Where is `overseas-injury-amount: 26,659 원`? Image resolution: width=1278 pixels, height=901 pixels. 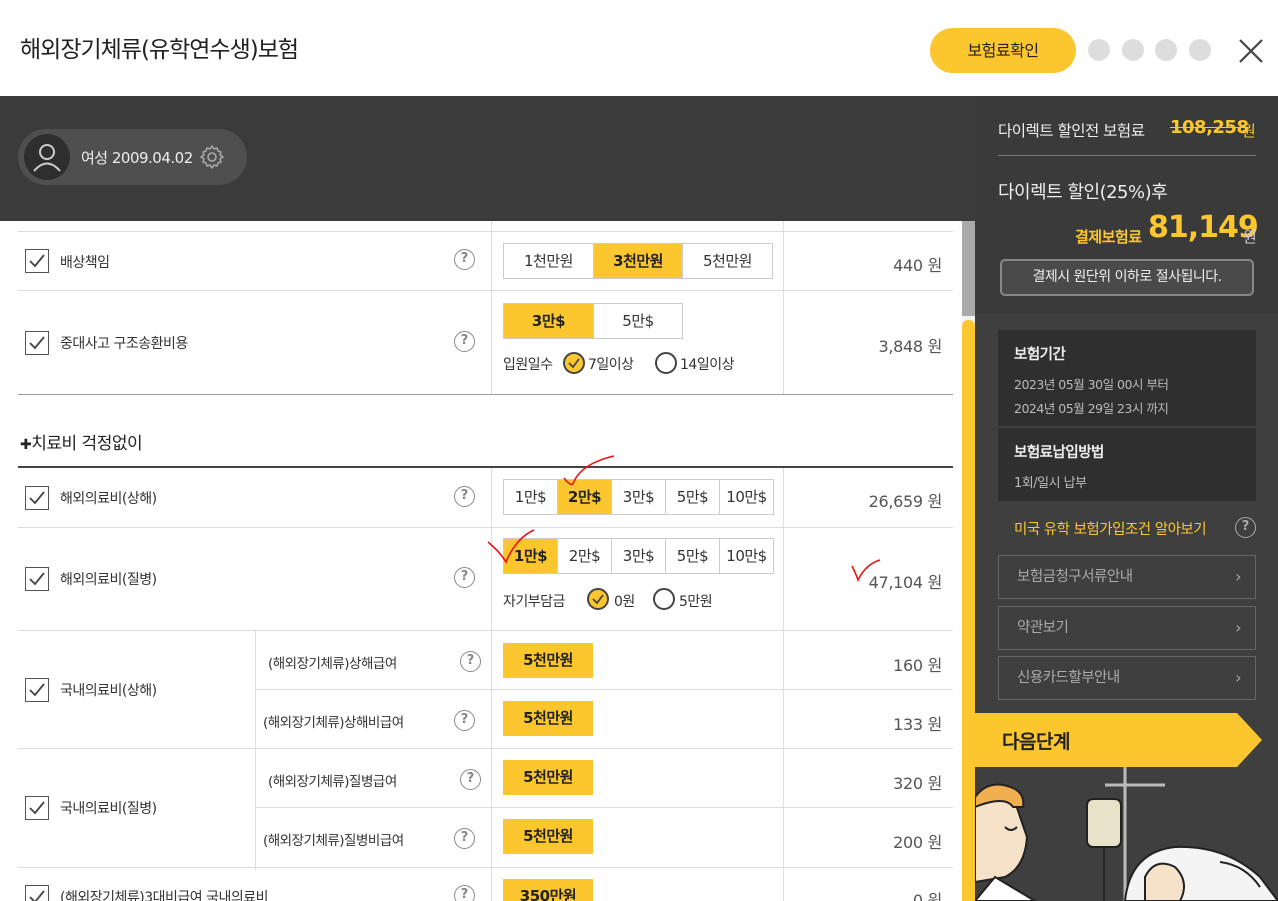 overseas-injury-amount: 26,659 원 is located at coordinates (905, 501).